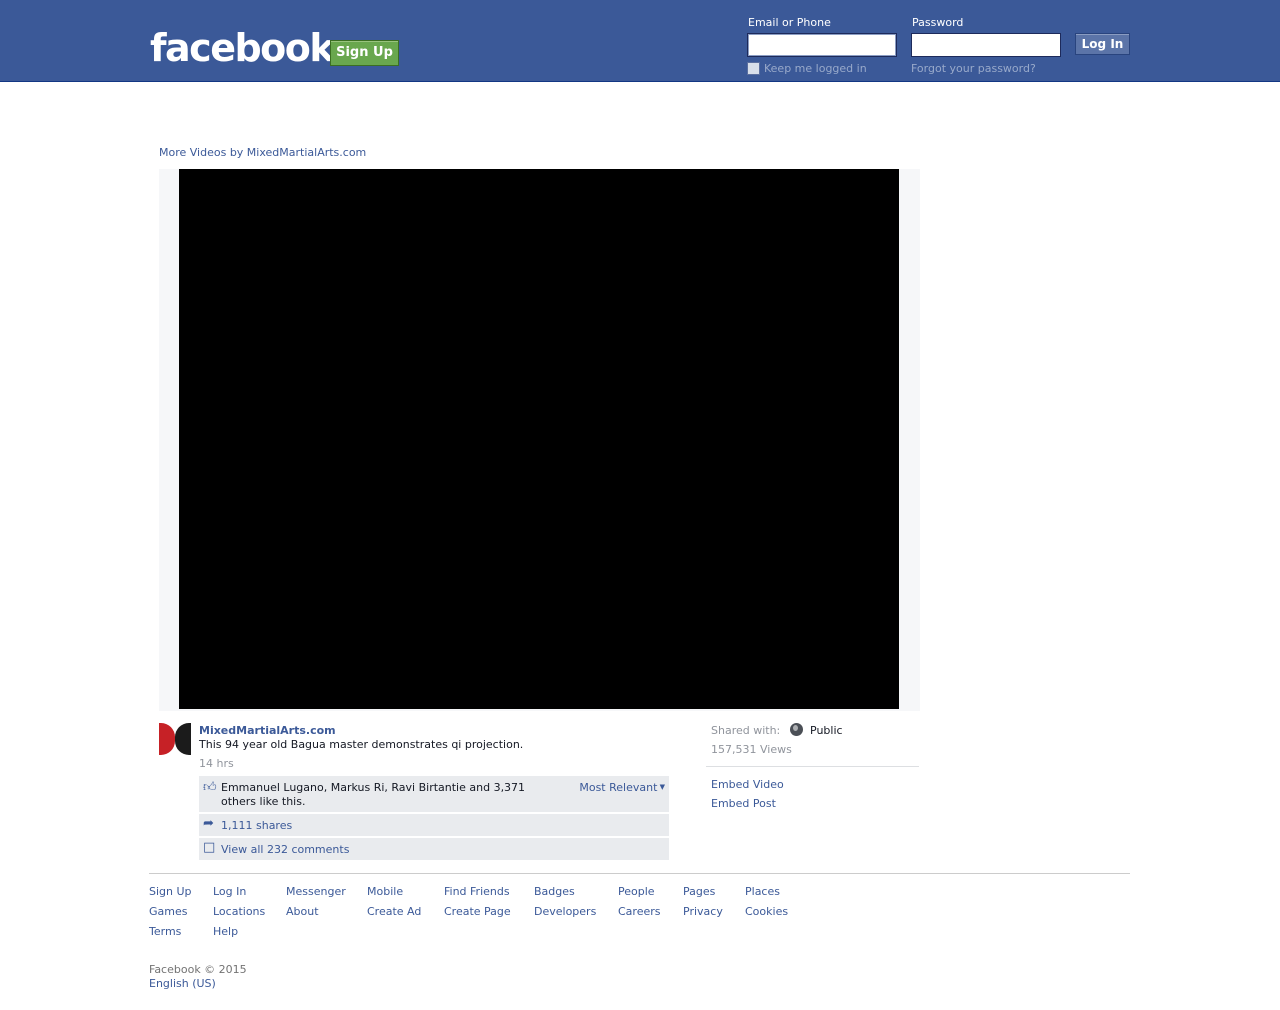 The height and width of the screenshot is (1010, 1280). What do you see at coordinates (225, 931) in the screenshot?
I see `footer-help: Help` at bounding box center [225, 931].